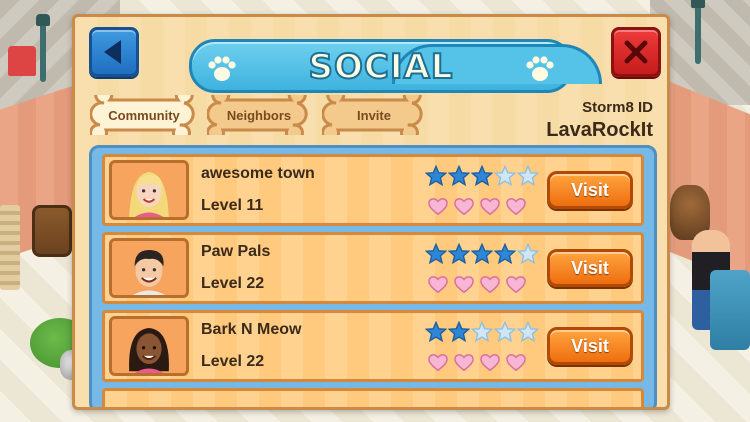  I want to click on storm8-id-value: LavaRockIt, so click(599, 130).